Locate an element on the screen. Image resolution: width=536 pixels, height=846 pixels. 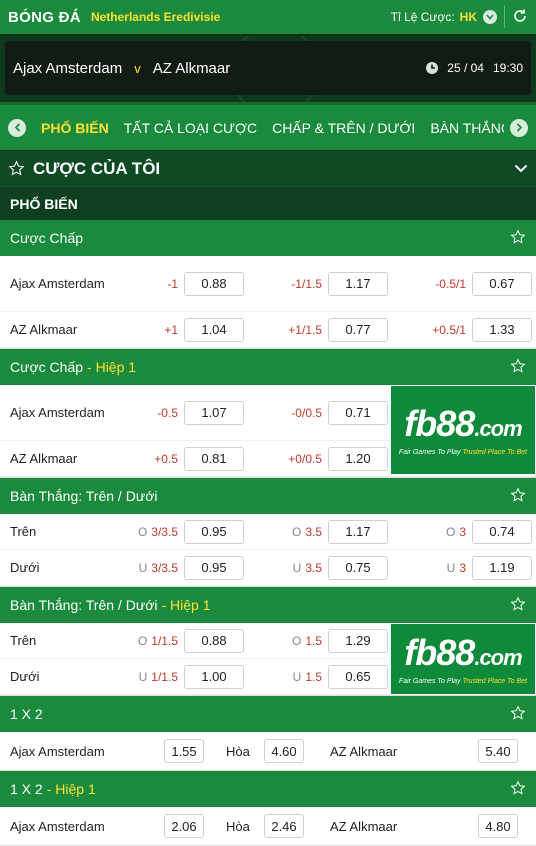
versus-label: v is located at coordinates (137, 68).